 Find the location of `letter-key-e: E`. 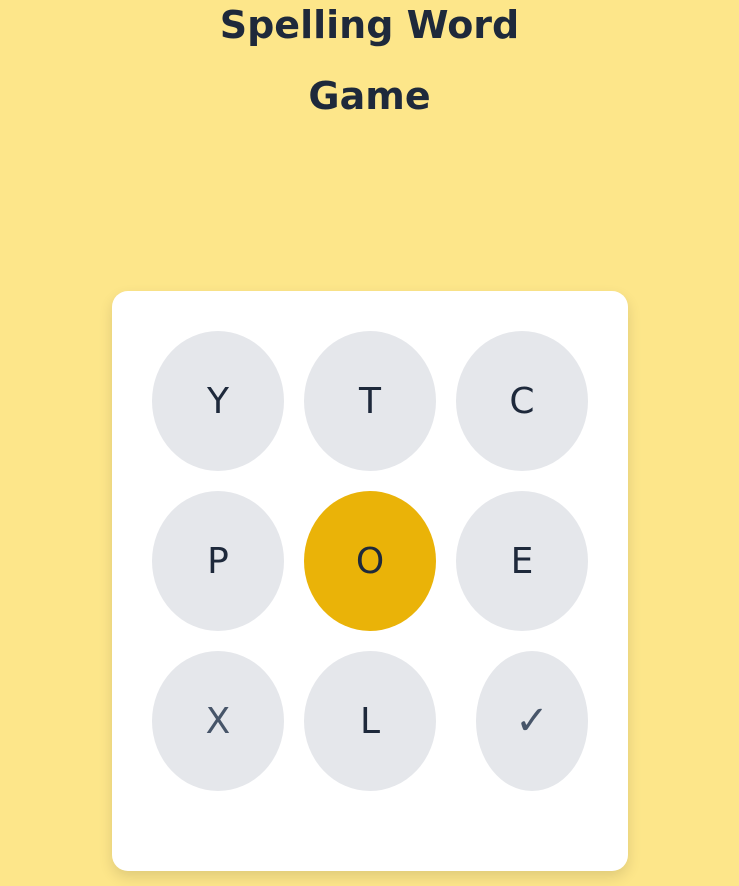

letter-key-e: E is located at coordinates (522, 561).